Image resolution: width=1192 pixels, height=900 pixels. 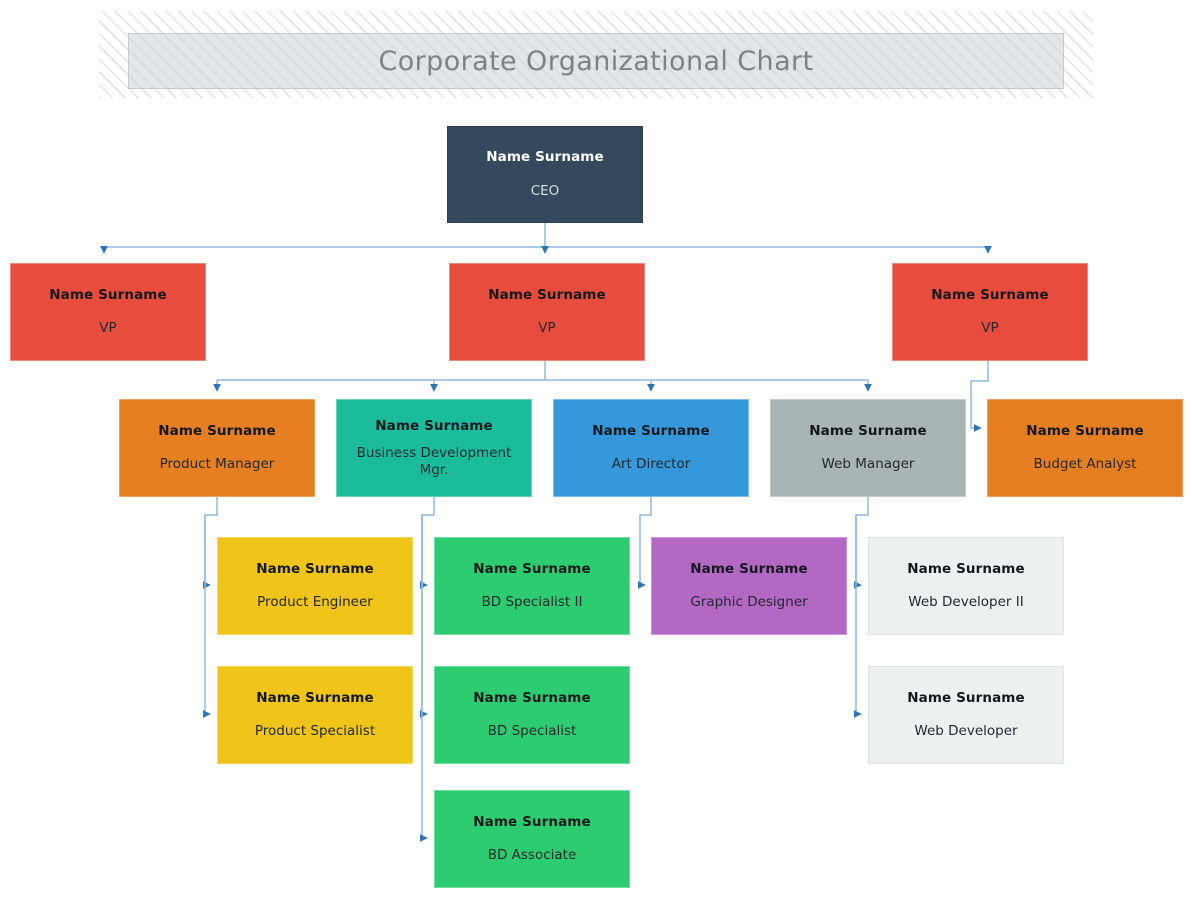 What do you see at coordinates (532, 715) in the screenshot?
I see `node-bd-specialist: Name Surname BD Specialist` at bounding box center [532, 715].